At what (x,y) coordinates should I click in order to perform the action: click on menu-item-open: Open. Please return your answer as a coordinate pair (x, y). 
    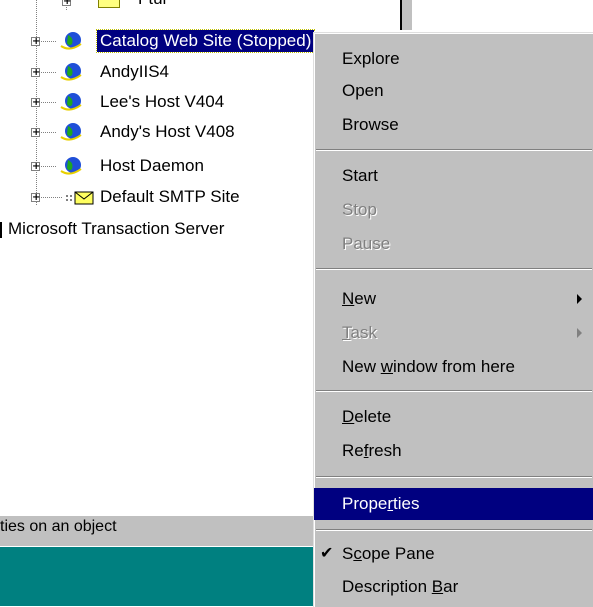
    Looking at the image, I should click on (453, 91).